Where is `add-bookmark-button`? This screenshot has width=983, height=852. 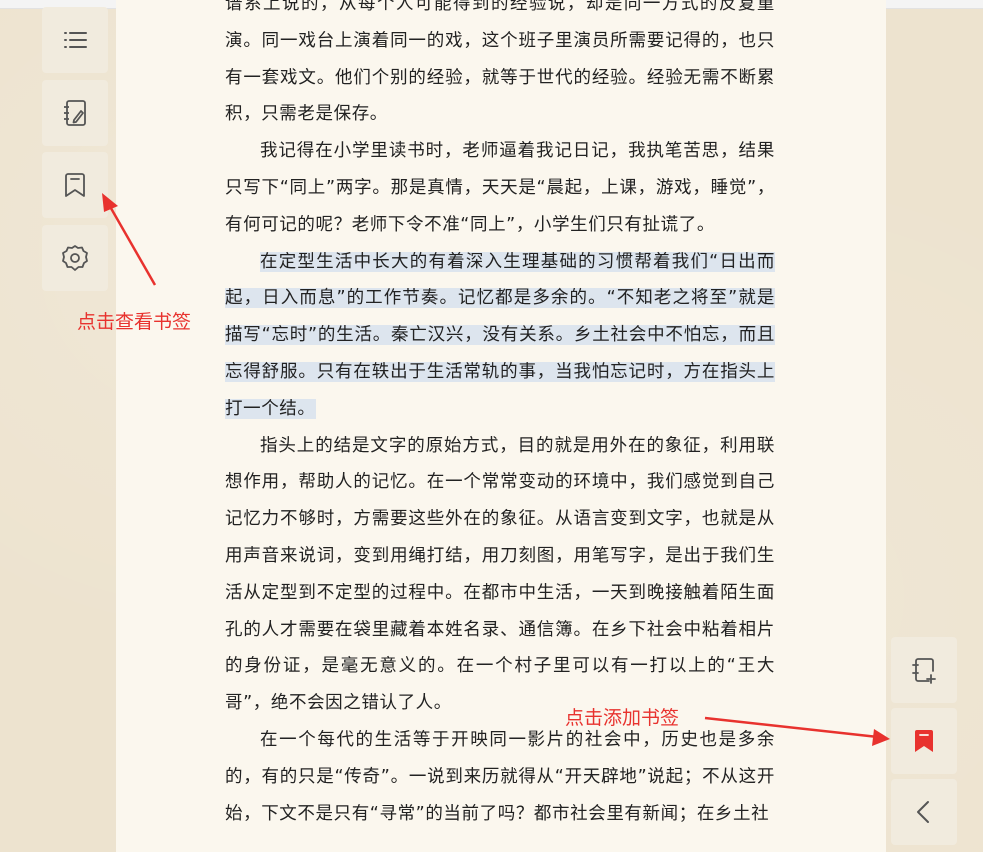
add-bookmark-button is located at coordinates (924, 741).